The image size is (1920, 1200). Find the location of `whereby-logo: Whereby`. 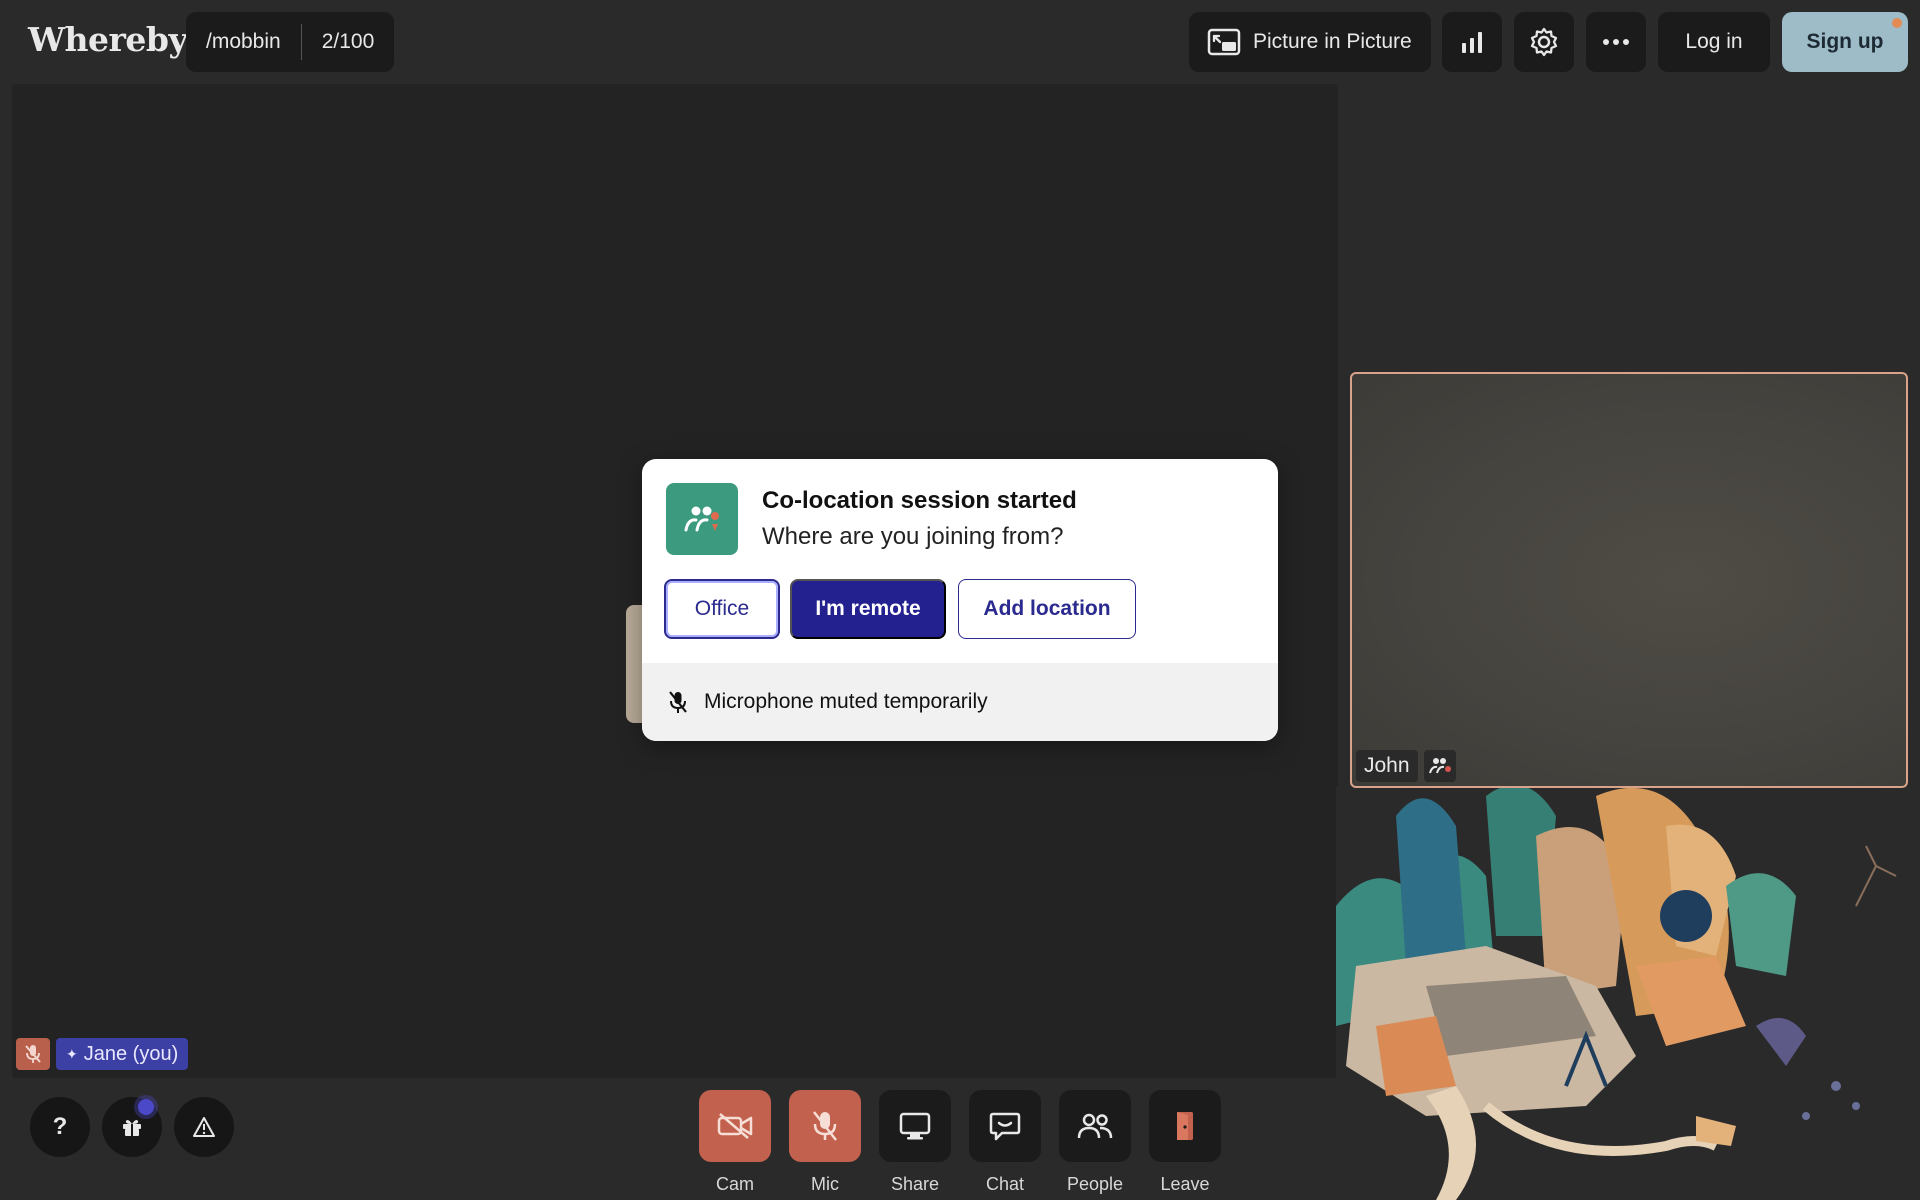

whereby-logo: Whereby is located at coordinates (108, 39).